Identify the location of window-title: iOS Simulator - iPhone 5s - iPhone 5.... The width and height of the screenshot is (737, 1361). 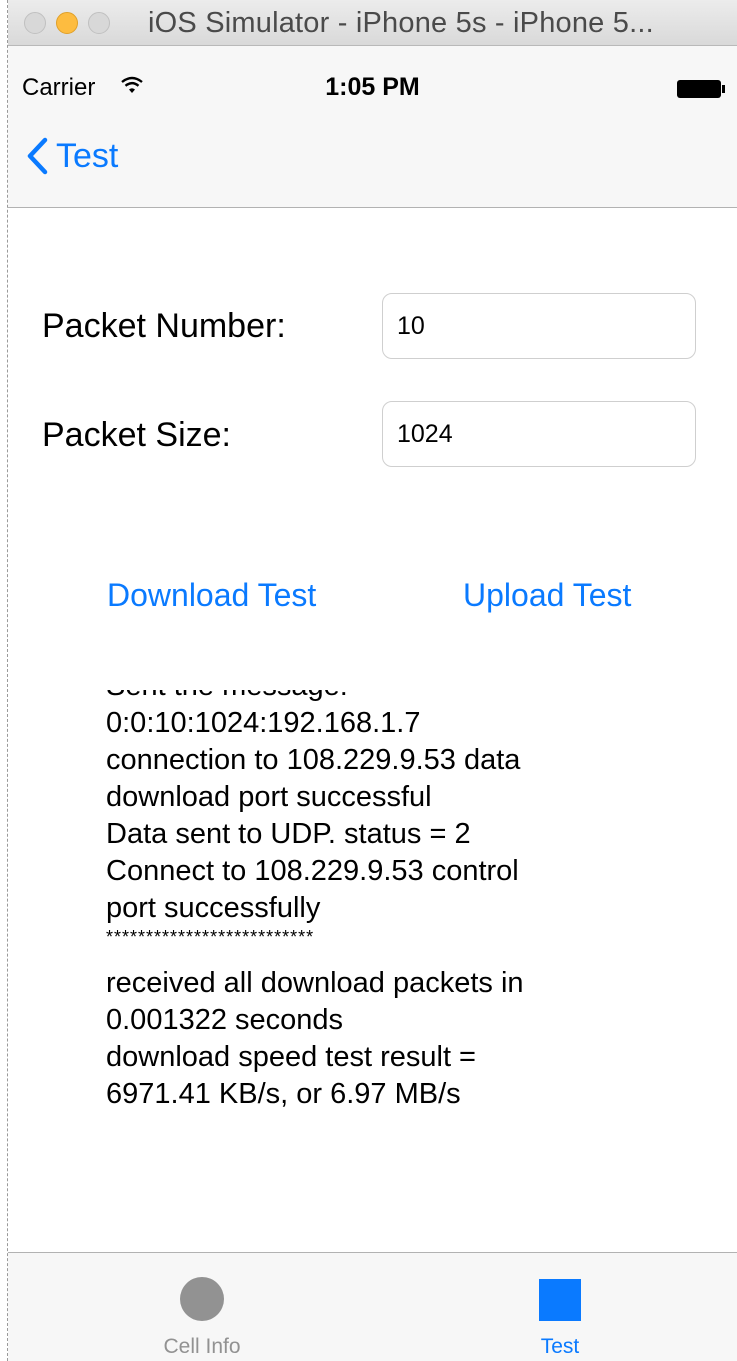
(401, 23).